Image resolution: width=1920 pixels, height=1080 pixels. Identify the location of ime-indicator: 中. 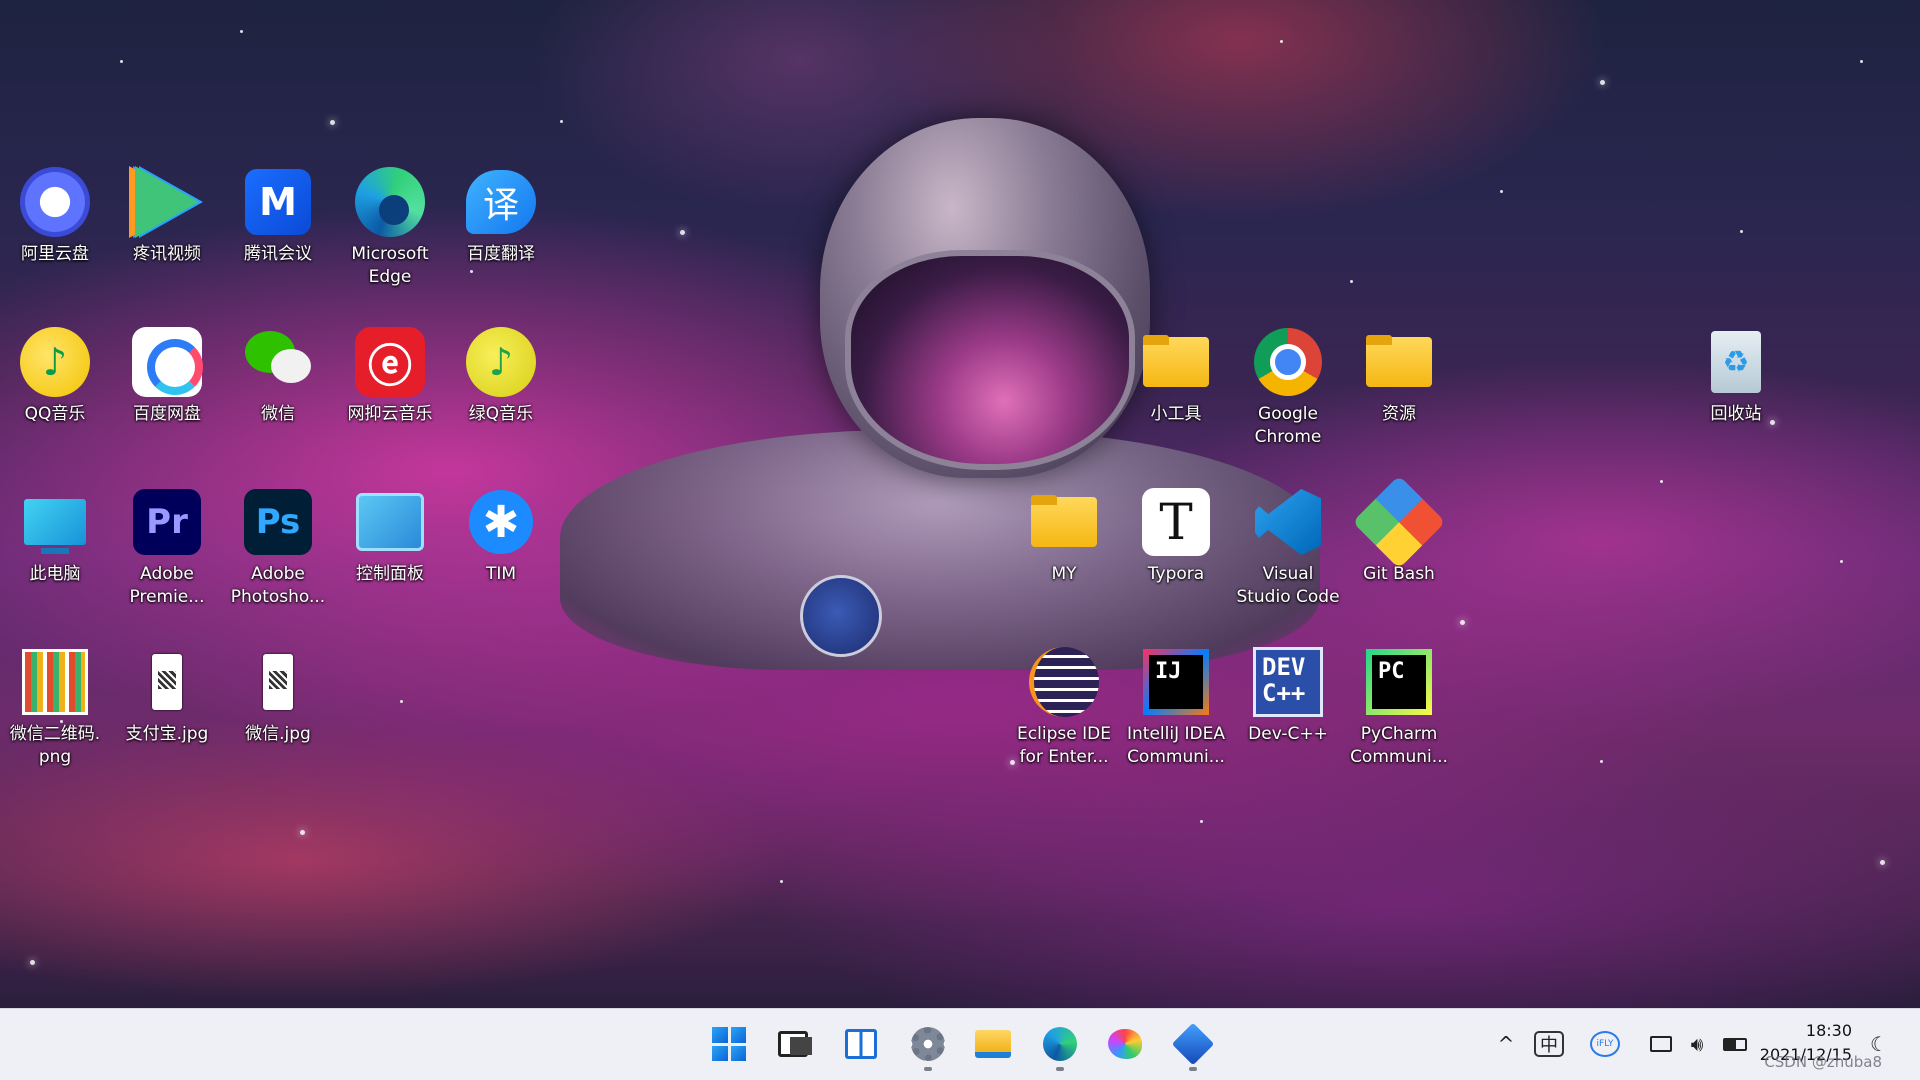
(1549, 1044).